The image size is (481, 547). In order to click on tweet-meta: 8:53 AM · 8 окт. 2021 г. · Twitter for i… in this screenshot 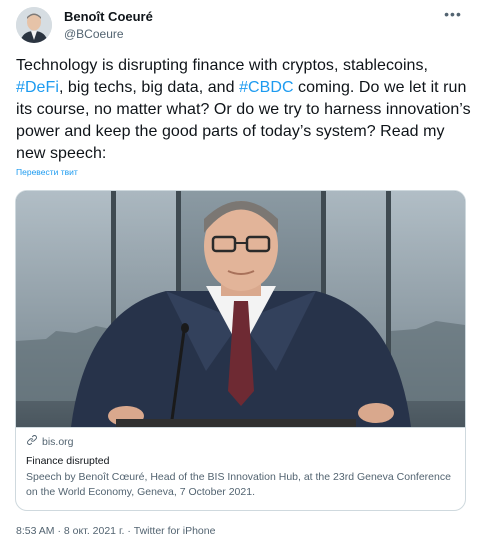, I will do `click(115, 531)`.